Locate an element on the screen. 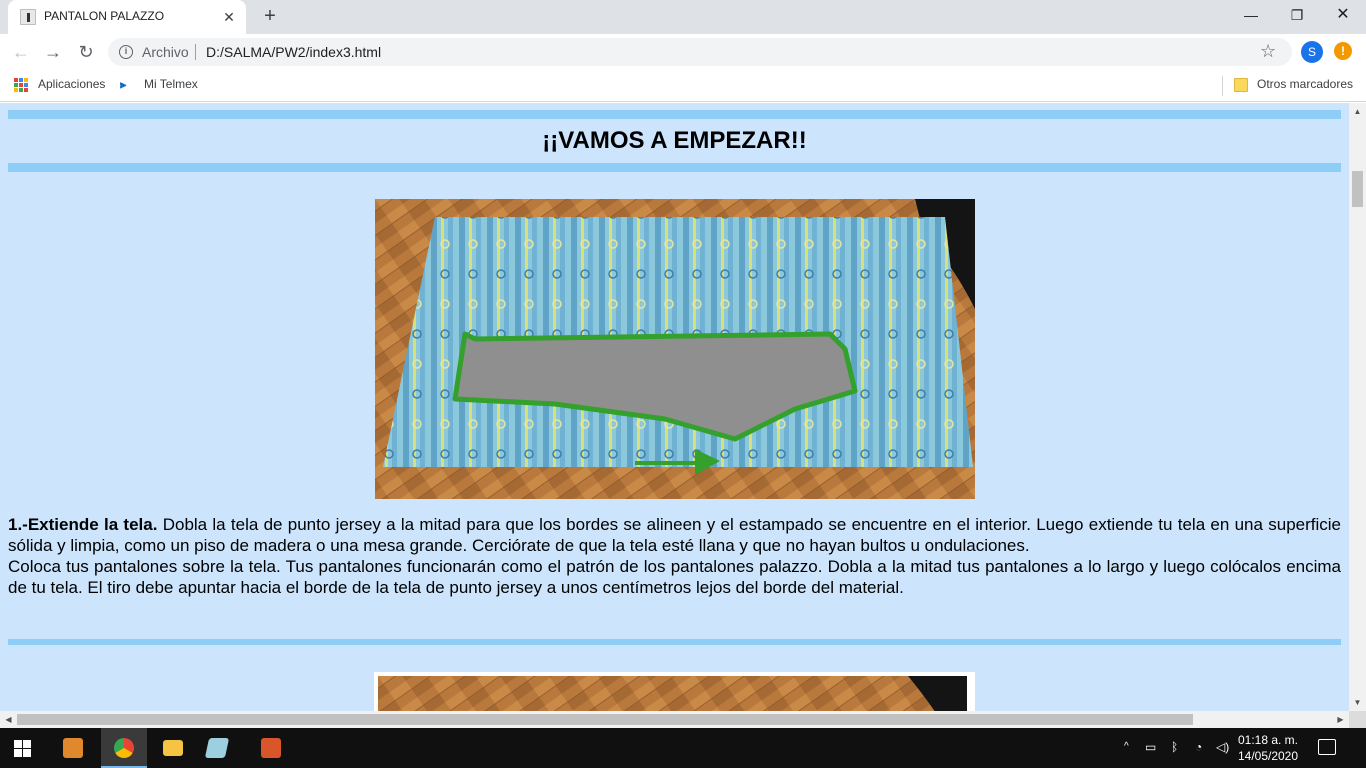 This screenshot has width=1366, height=768. tray-overflow-icon: ^ is located at coordinates (1126, 746).